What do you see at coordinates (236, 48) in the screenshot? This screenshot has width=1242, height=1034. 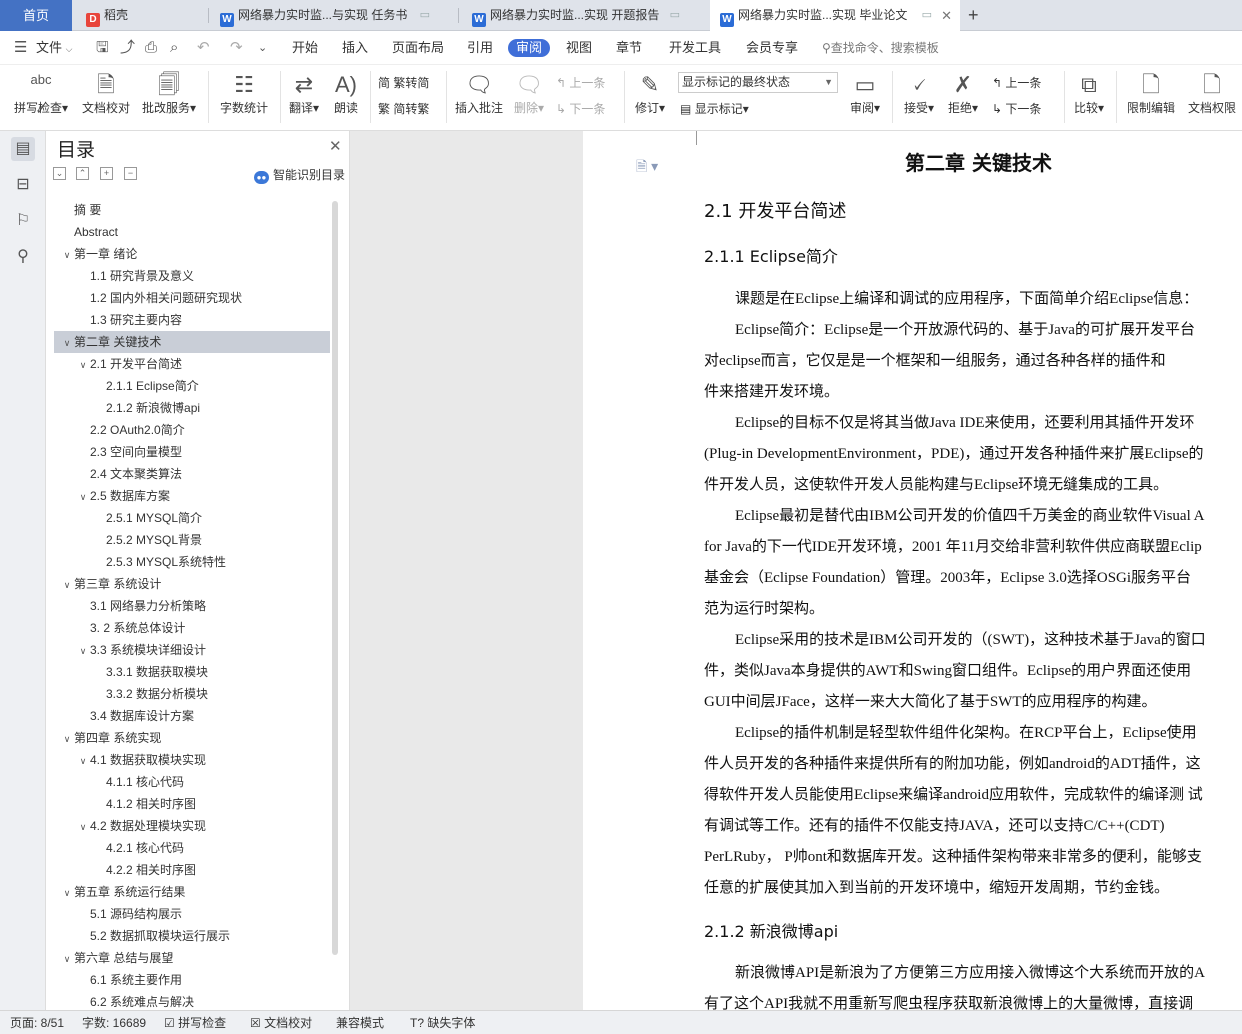 I see `redo-icon: ↷` at bounding box center [236, 48].